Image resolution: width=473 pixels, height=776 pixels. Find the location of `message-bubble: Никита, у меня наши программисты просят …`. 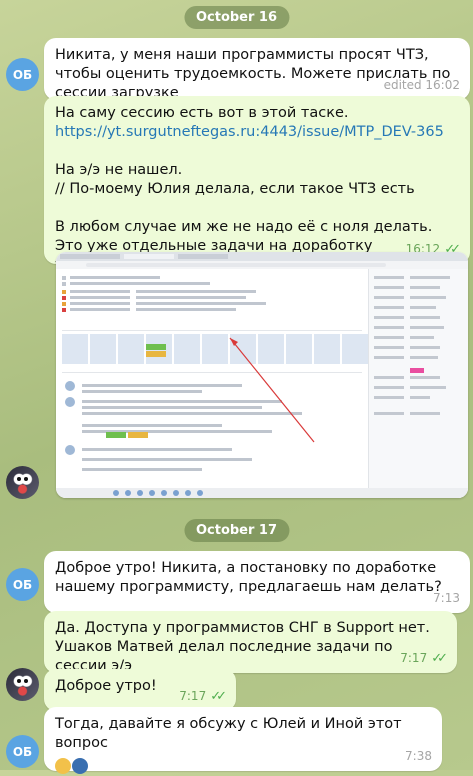

message-bubble: Никита, у меня наши программисты просят … is located at coordinates (257, 69).